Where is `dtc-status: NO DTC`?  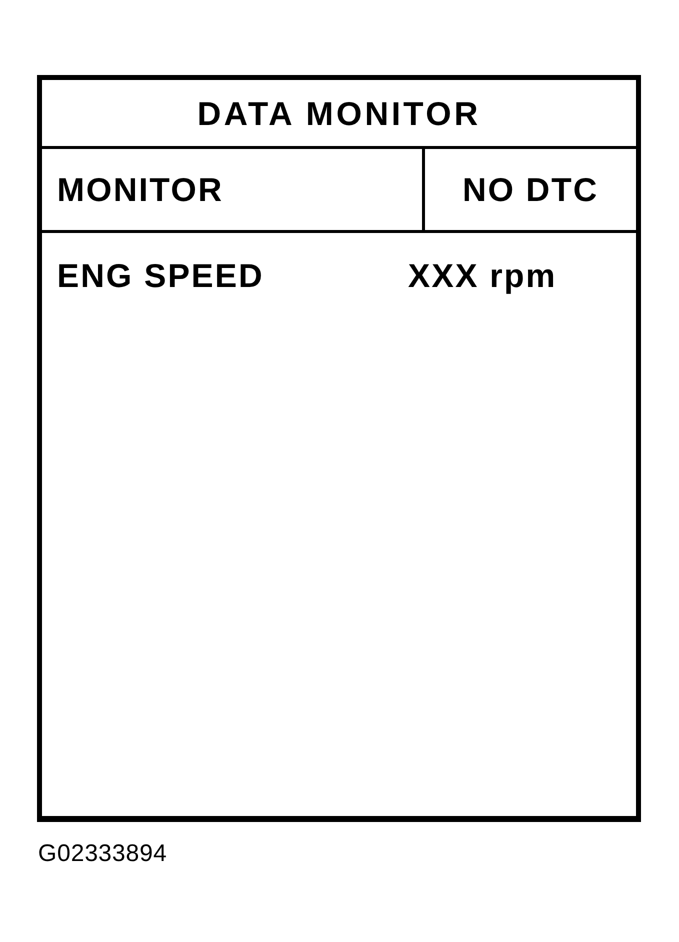 dtc-status: NO DTC is located at coordinates (530, 189).